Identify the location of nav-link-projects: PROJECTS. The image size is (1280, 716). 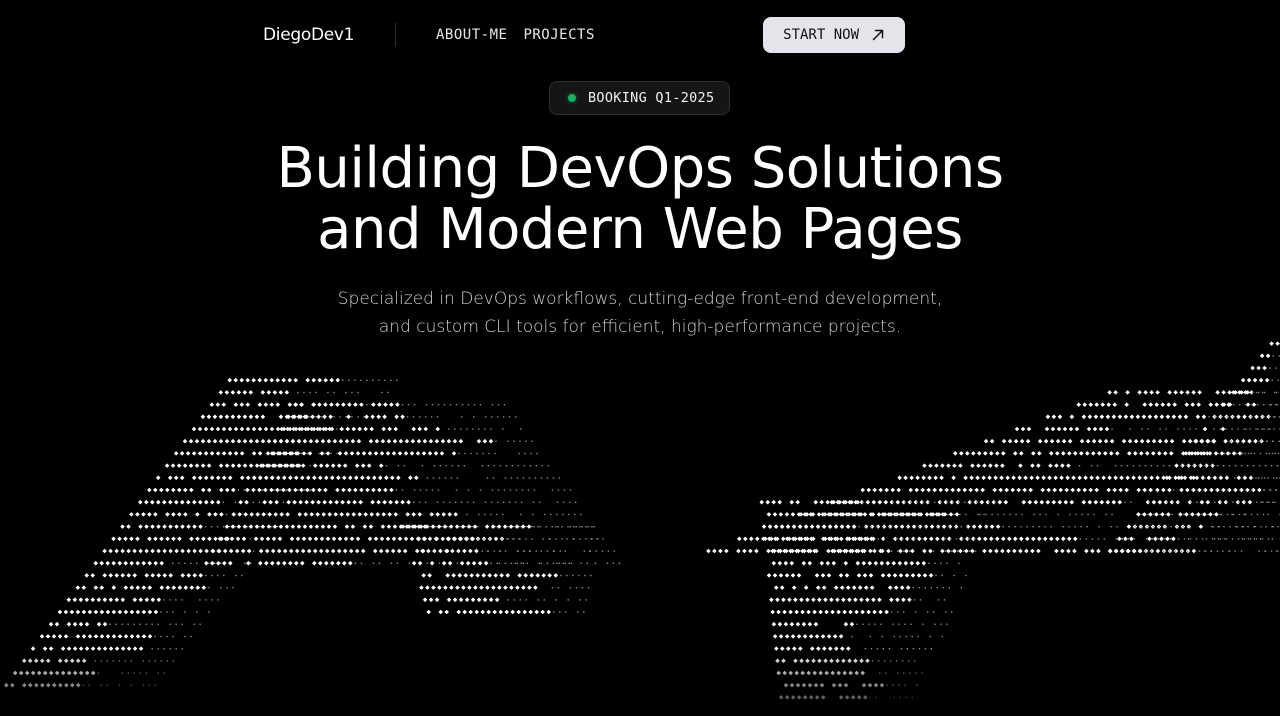
(558, 35).